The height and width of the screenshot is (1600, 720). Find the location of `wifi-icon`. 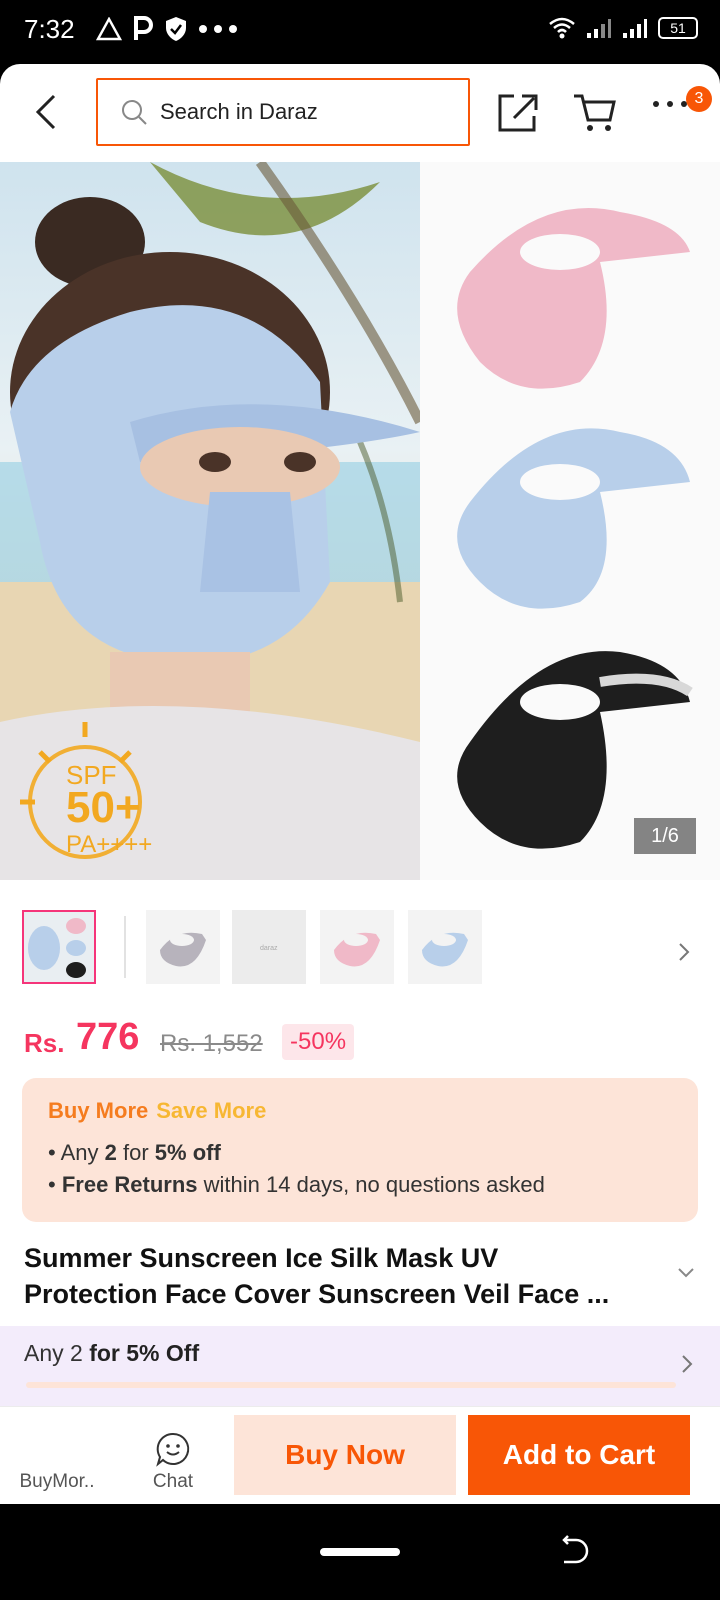

wifi-icon is located at coordinates (562, 28).